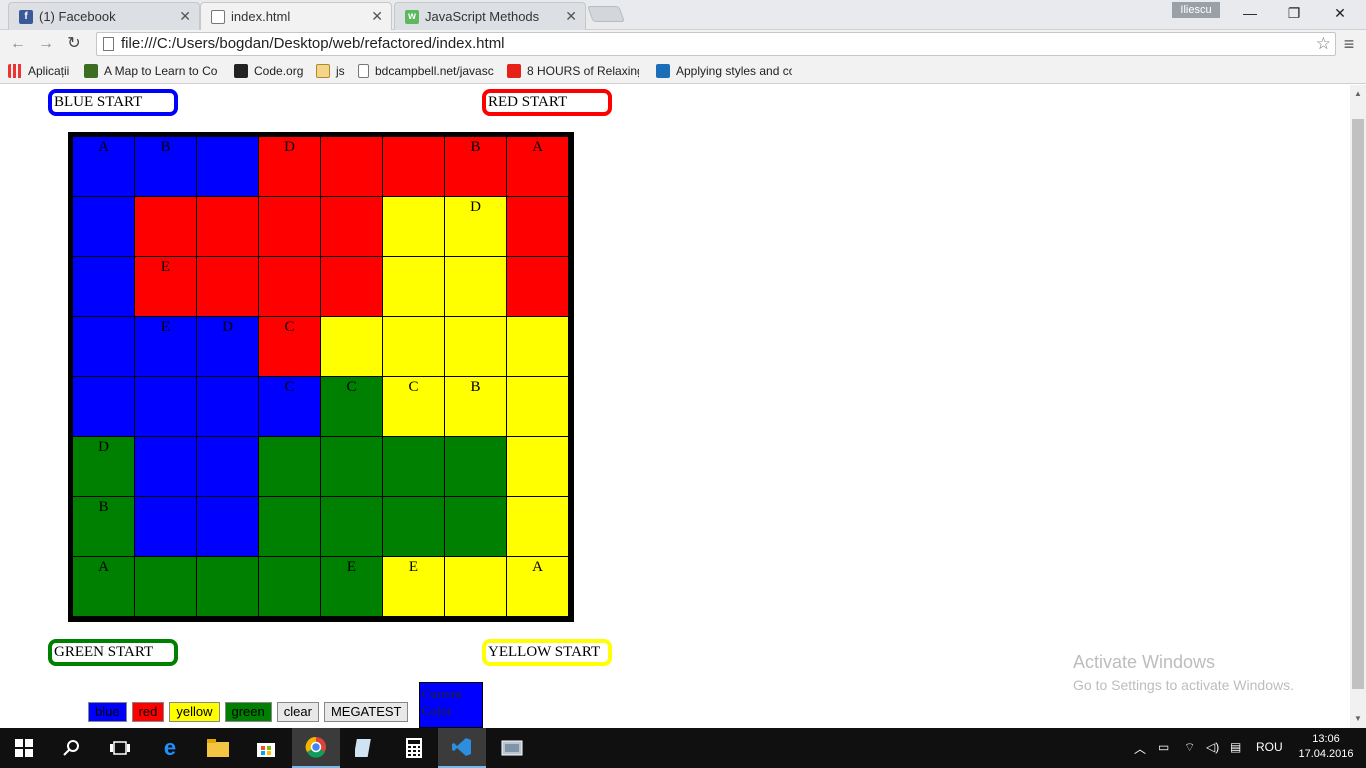 The height and width of the screenshot is (768, 1366). What do you see at coordinates (1269, 747) in the screenshot?
I see `language-indicator: ROU` at bounding box center [1269, 747].